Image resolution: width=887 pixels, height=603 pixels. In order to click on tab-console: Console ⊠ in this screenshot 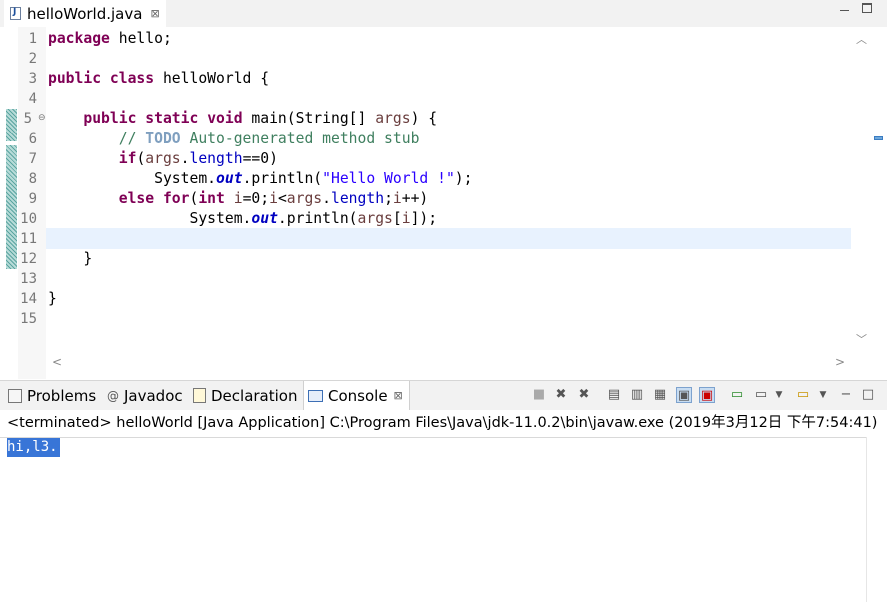, I will do `click(356, 395)`.